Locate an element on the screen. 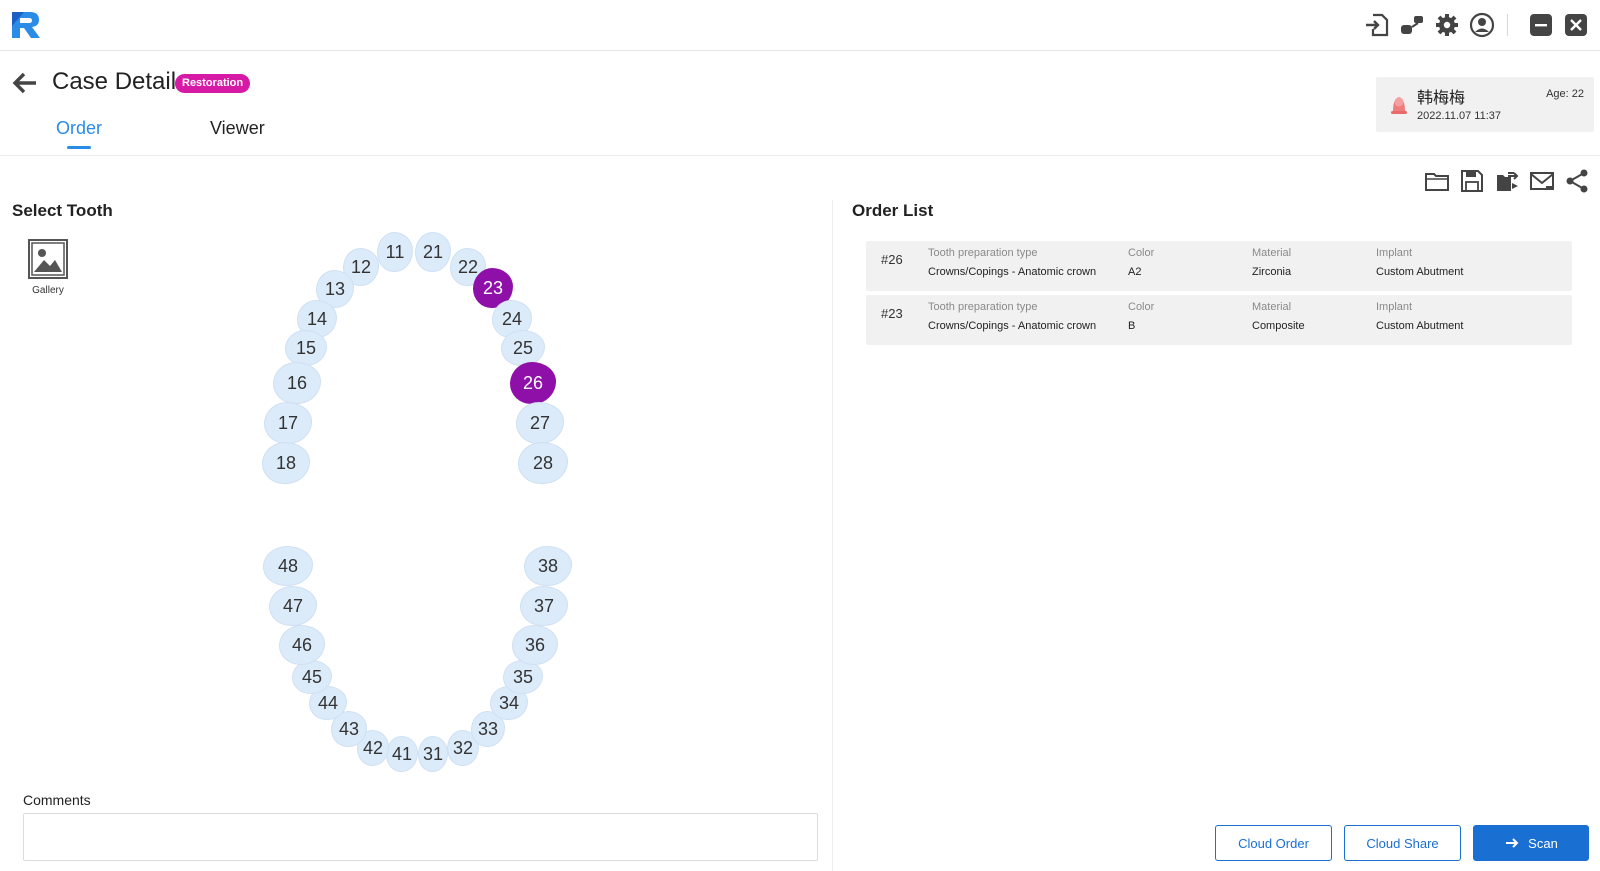  tooth-number: 14 is located at coordinates (317, 318).